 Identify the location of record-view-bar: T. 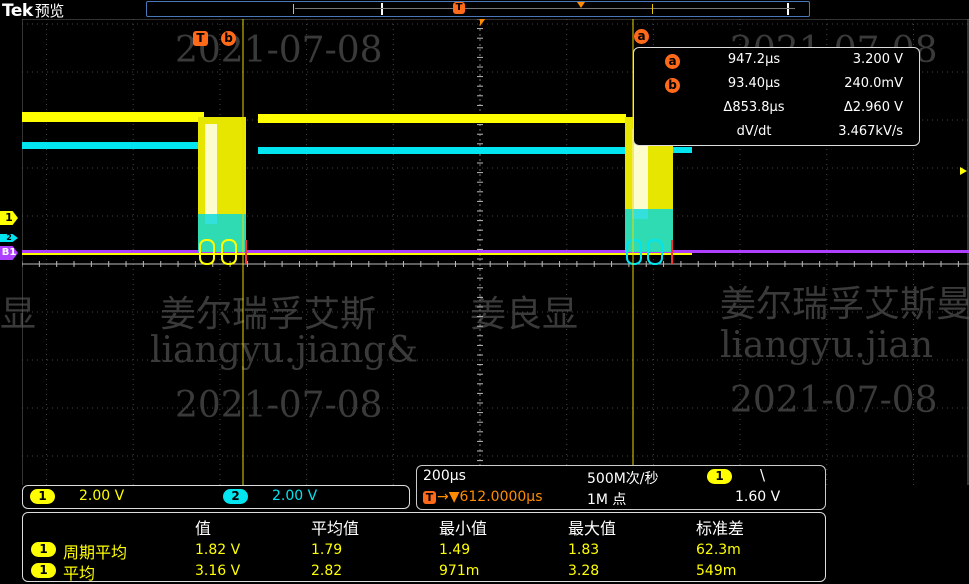
(478, 9).